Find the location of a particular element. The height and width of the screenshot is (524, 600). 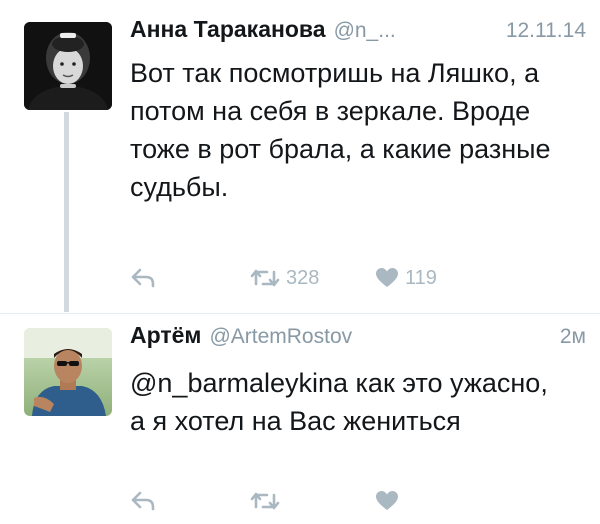

tweet-actions is located at coordinates (302, 501).